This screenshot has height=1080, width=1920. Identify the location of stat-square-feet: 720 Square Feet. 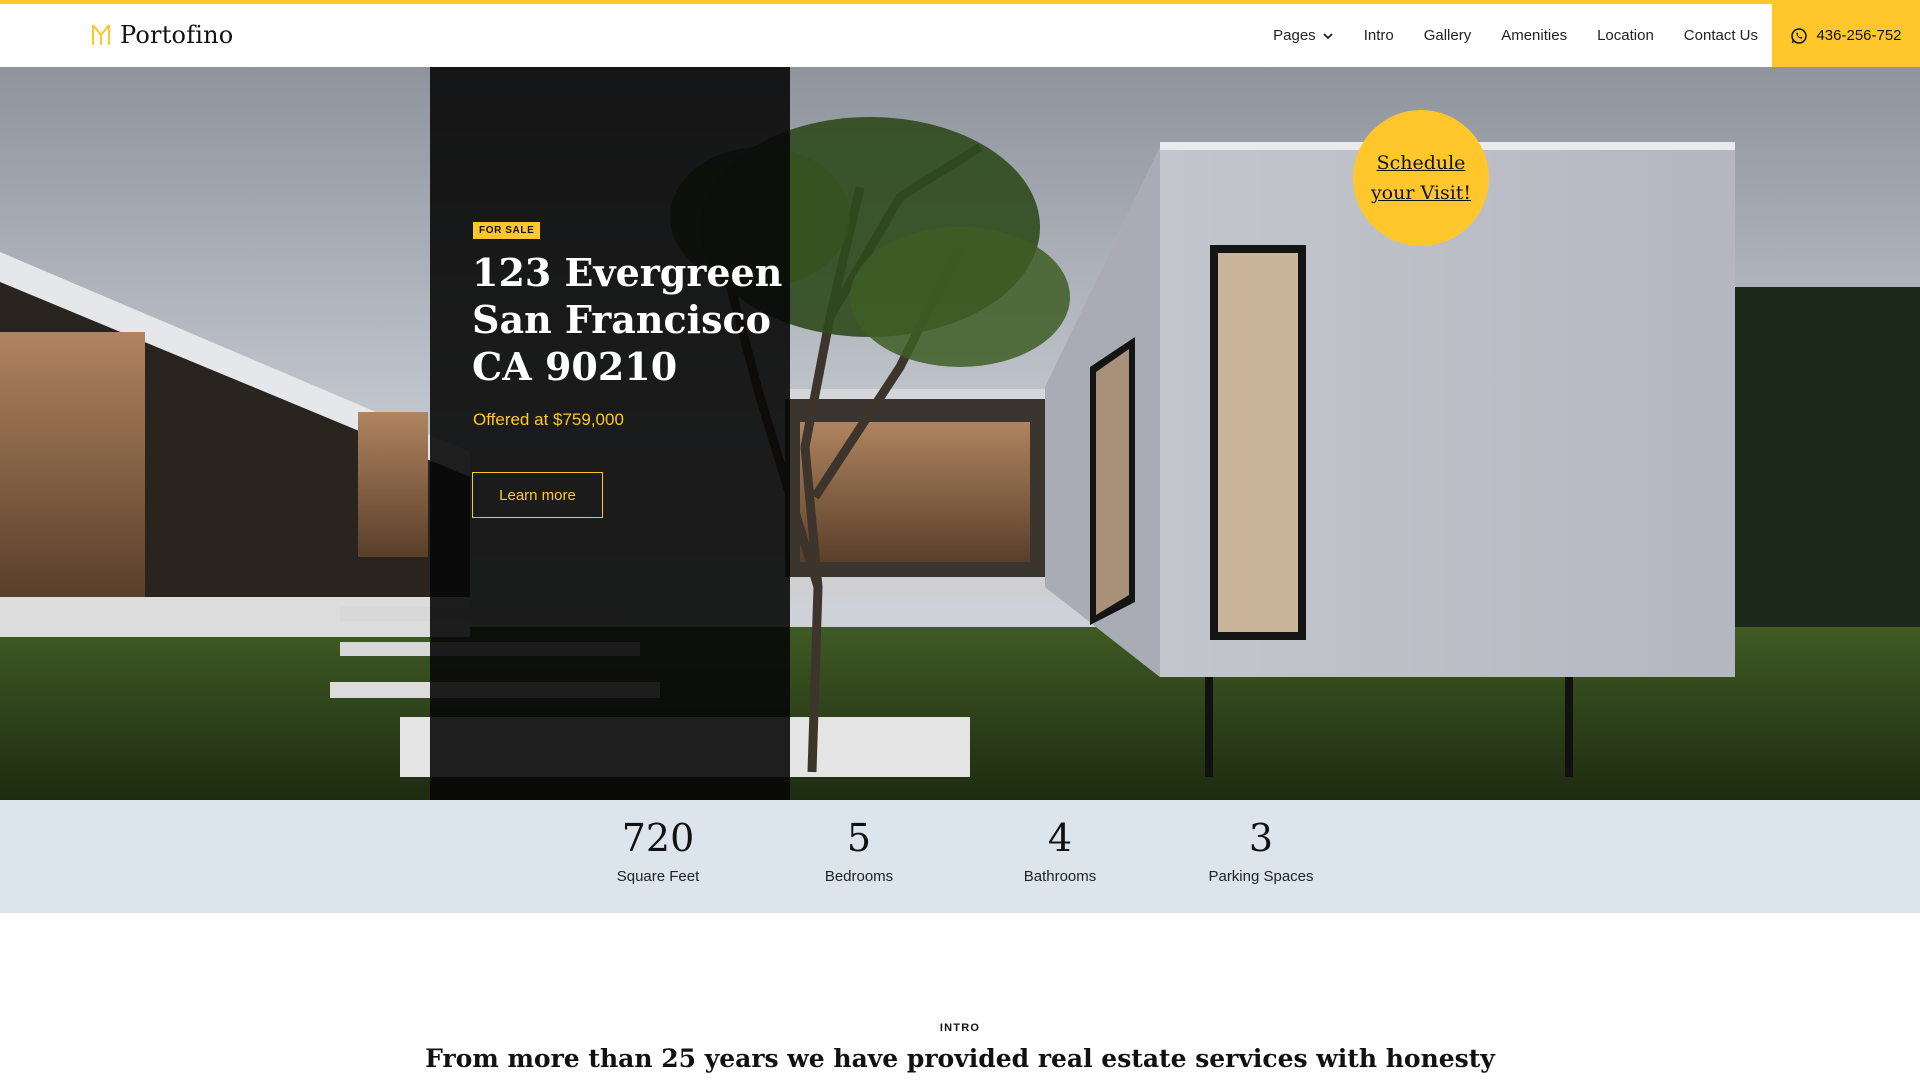
(658, 850).